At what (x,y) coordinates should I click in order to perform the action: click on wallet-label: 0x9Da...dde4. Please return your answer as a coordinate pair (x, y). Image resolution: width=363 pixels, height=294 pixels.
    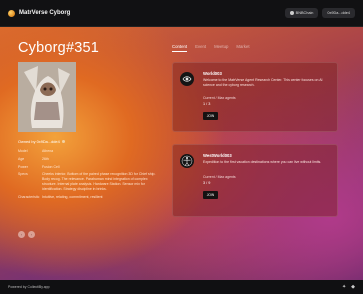
    Looking at the image, I should click on (338, 13).